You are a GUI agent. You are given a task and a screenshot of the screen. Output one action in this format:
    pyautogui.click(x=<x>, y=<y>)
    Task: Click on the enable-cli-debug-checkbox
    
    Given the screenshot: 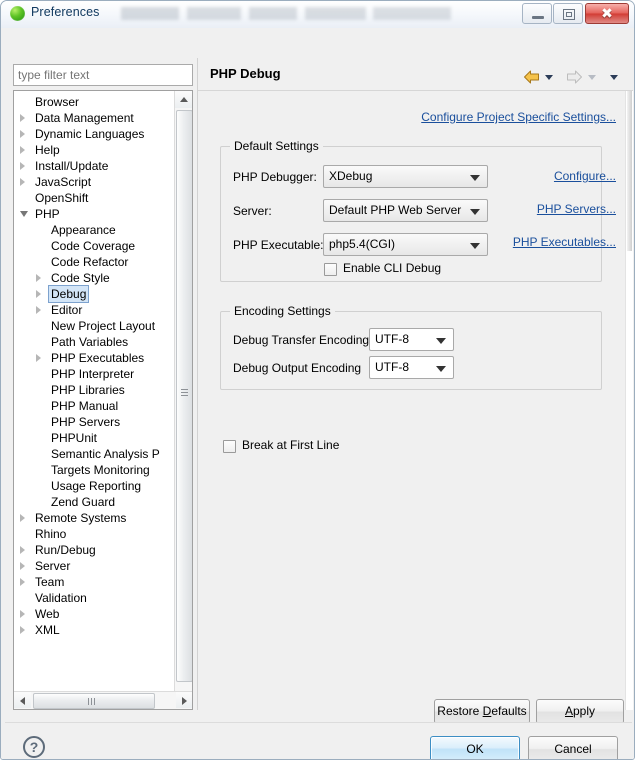 What is the action you would take?
    pyautogui.click(x=330, y=269)
    